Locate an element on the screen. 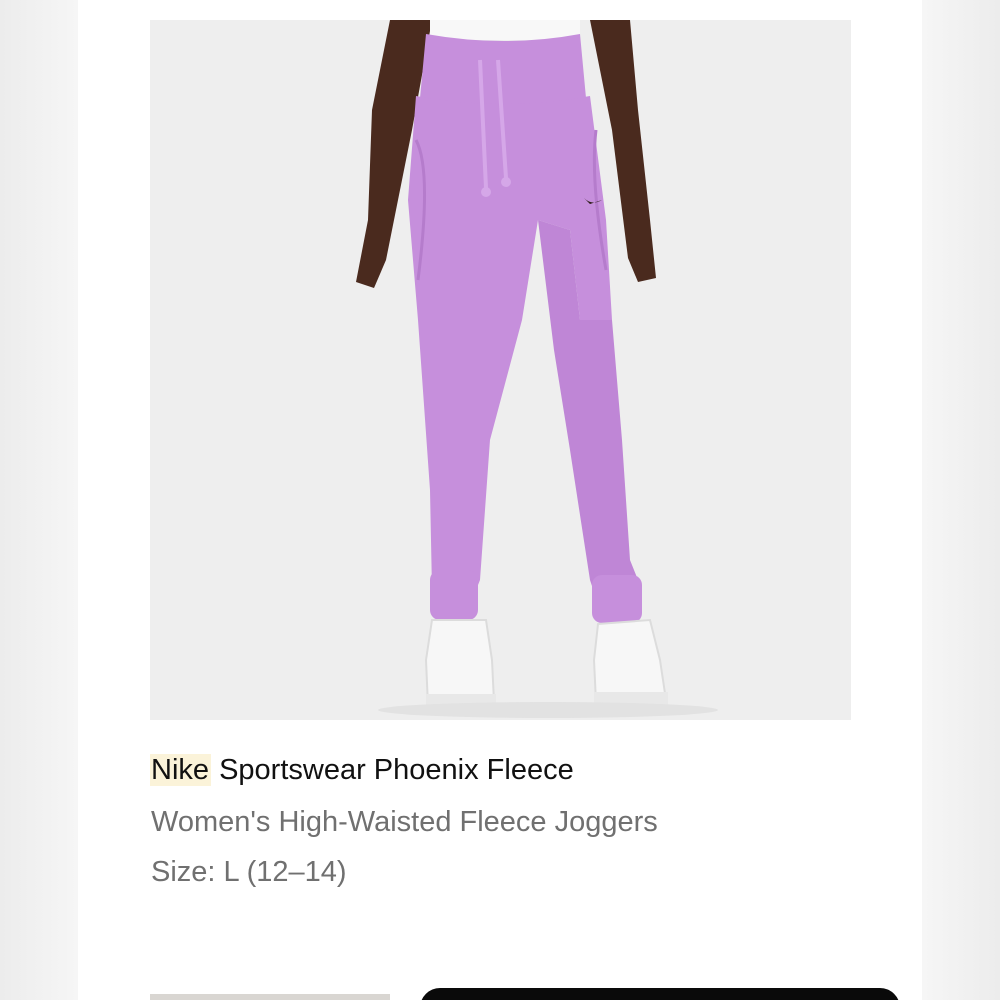  left-cuff is located at coordinates (454, 595).